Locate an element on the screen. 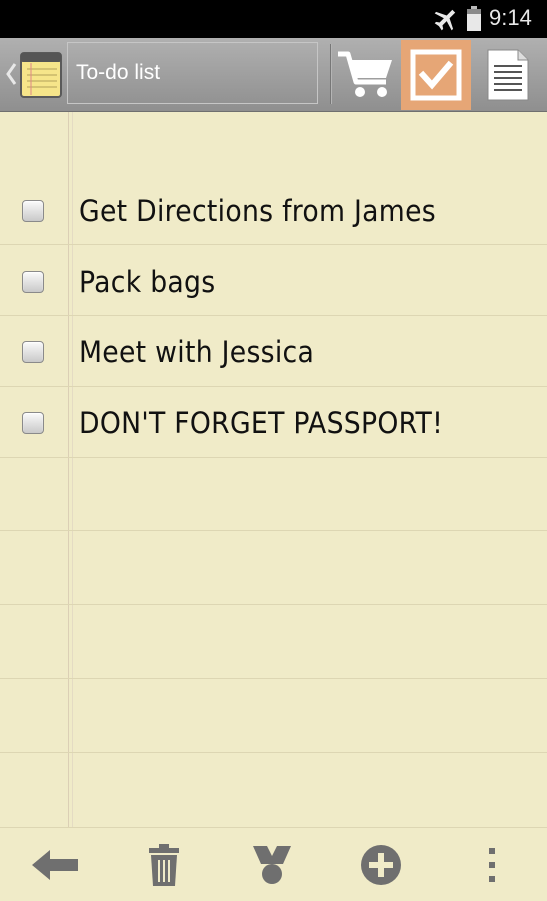 The width and height of the screenshot is (547, 901). bottom-toolbar is located at coordinates (273, 864).